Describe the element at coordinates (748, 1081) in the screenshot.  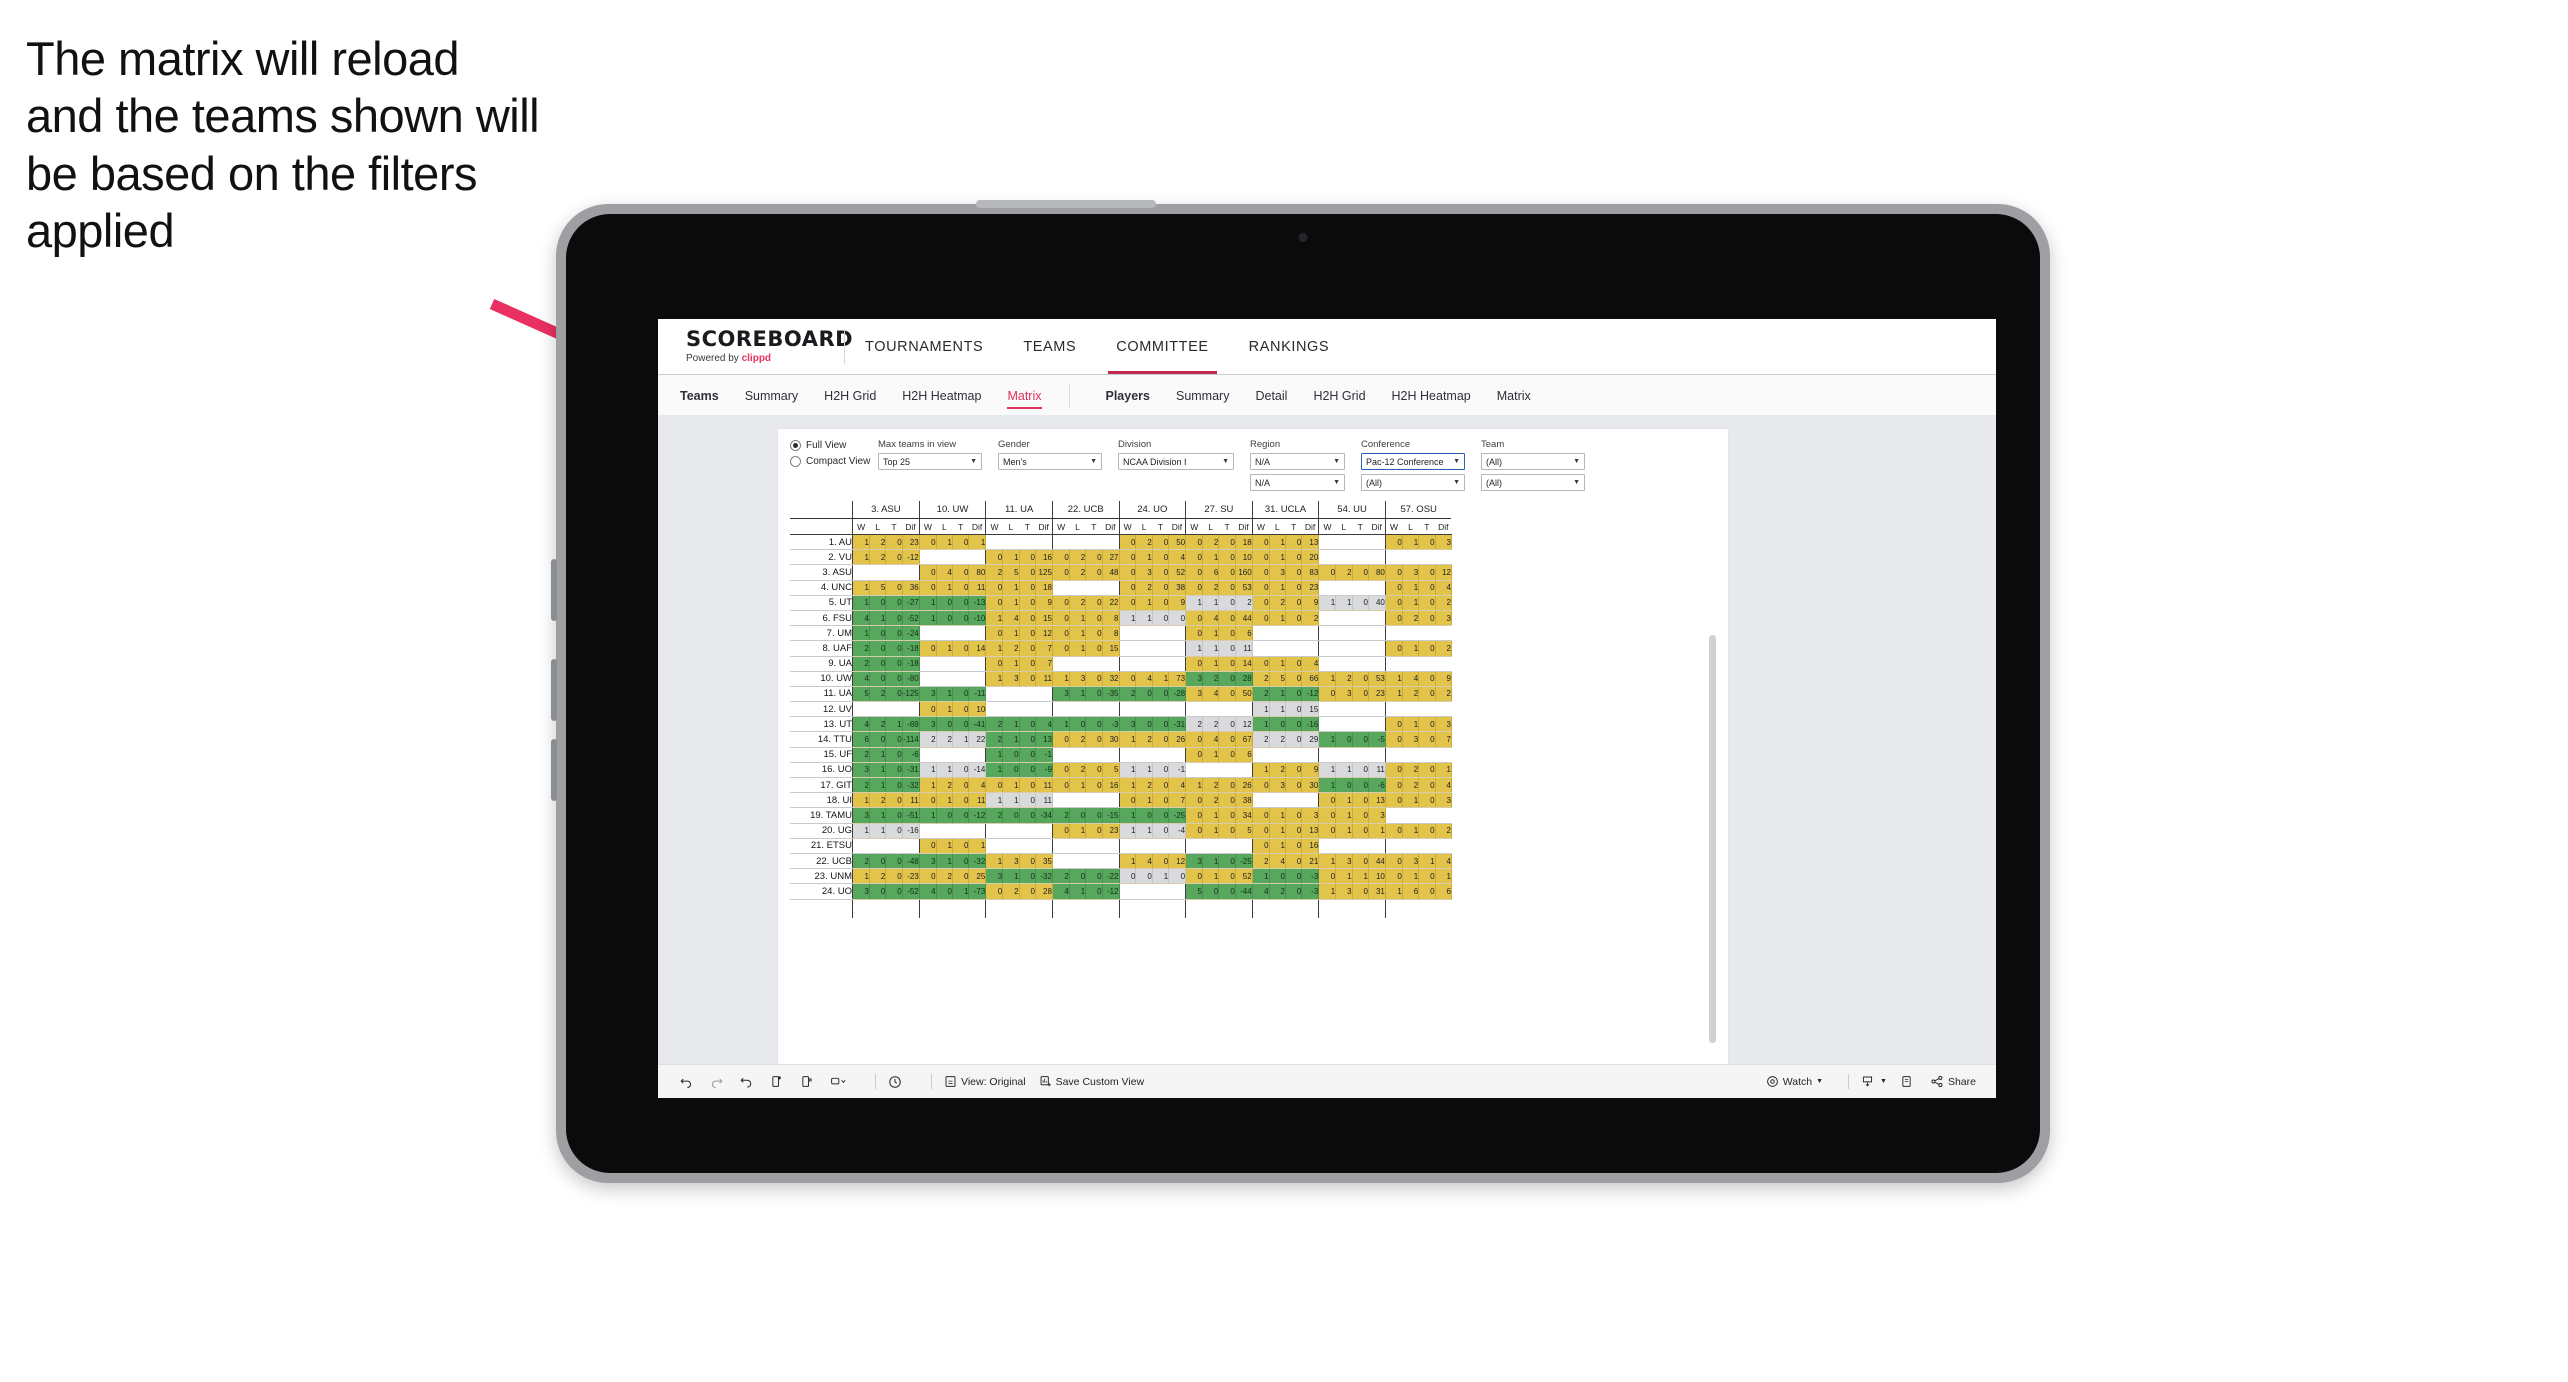
I see `revert-button` at that location.